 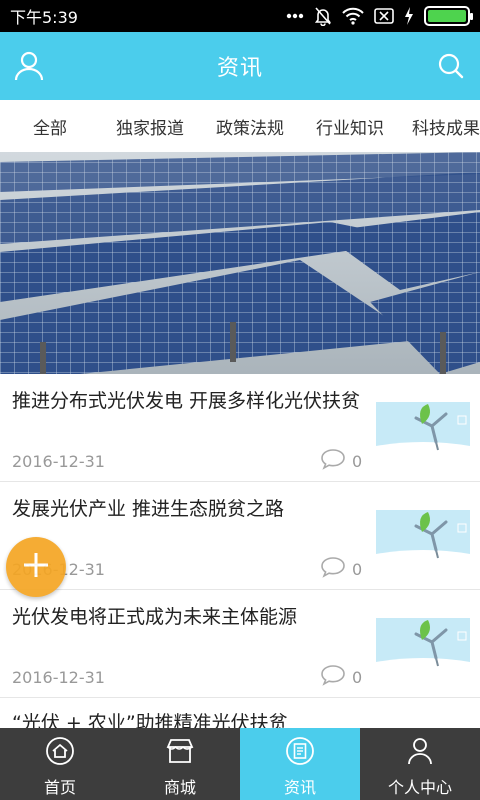 I want to click on page-title: 资讯, so click(x=239, y=68).